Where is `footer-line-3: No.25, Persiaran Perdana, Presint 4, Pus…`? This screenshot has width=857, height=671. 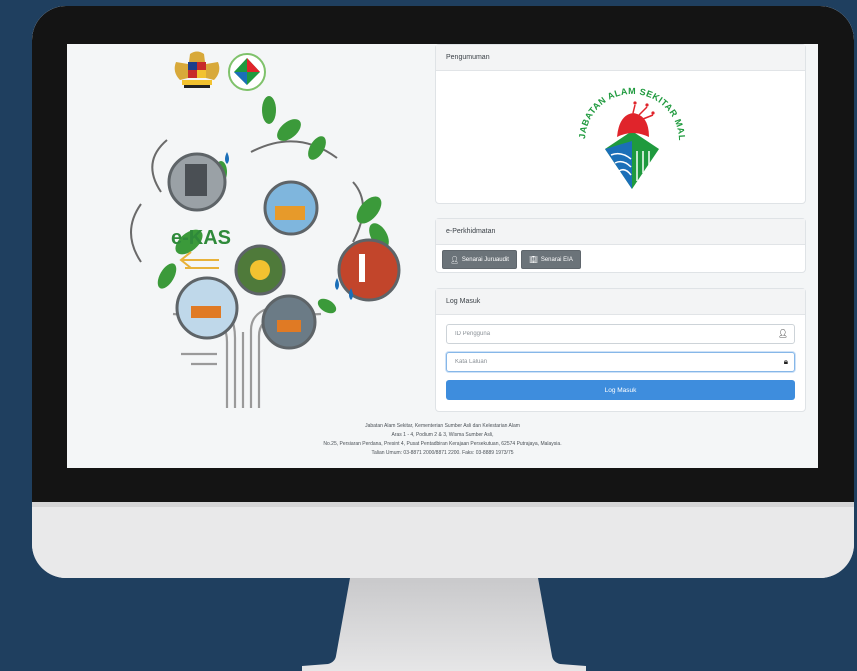 footer-line-3: No.25, Persiaran Perdana, Presint 4, Pus… is located at coordinates (442, 444).